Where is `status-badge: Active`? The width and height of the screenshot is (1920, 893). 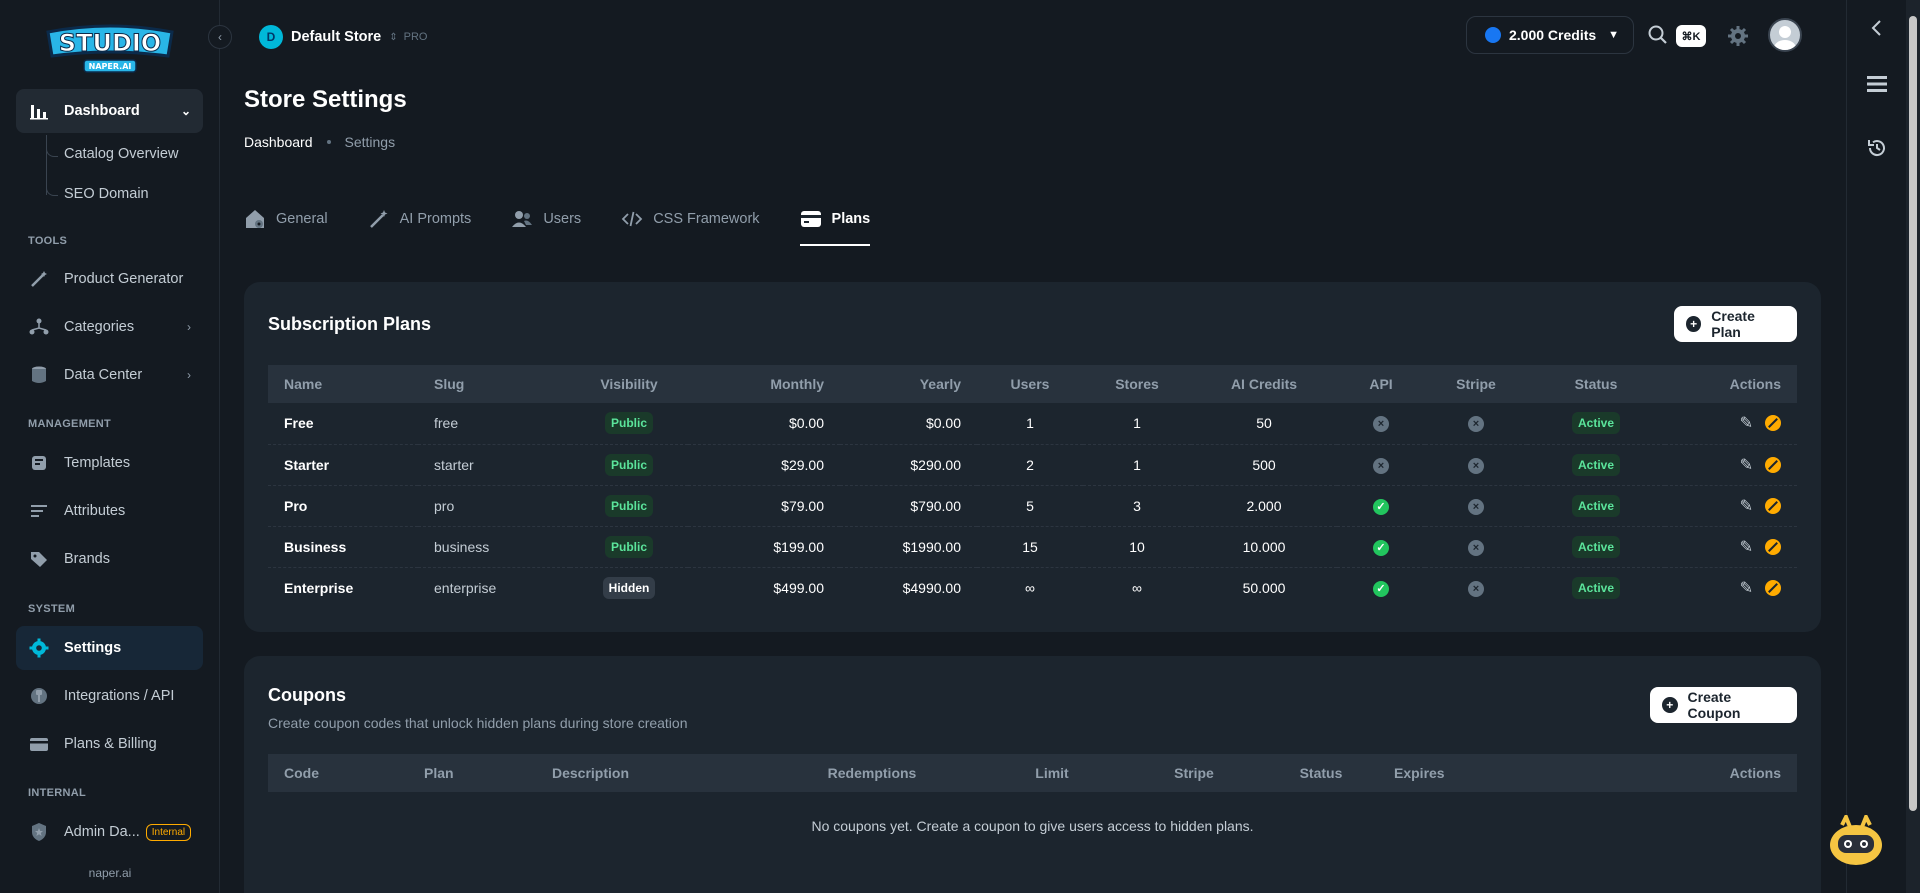 status-badge: Active is located at coordinates (1596, 587).